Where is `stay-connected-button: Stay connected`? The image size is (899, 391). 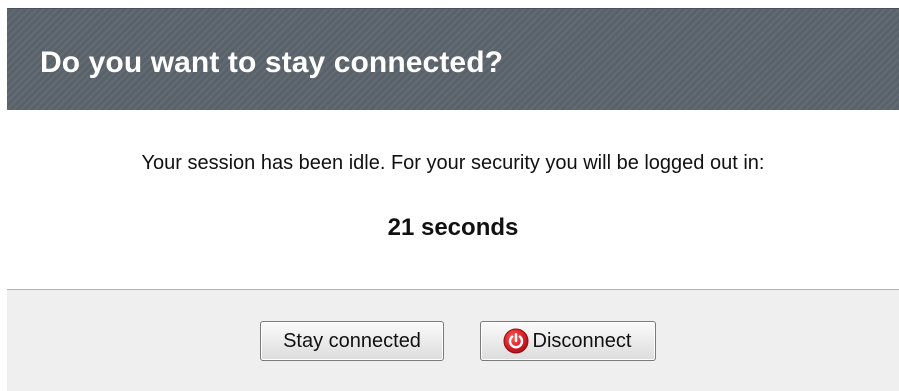 stay-connected-button: Stay connected is located at coordinates (352, 341).